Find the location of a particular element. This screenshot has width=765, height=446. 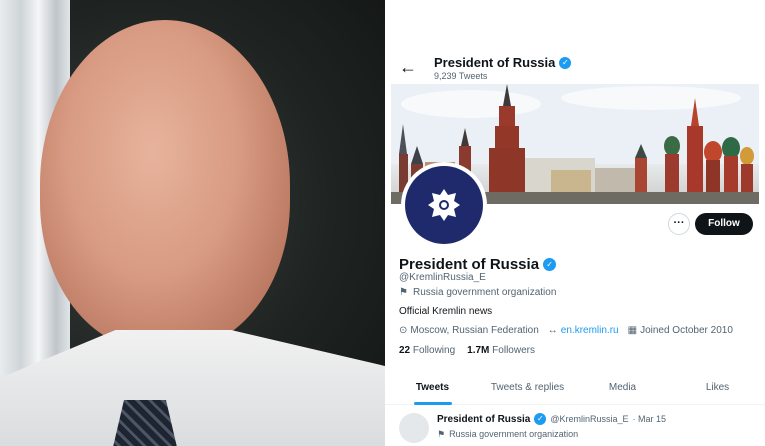

tab-likes: Likes is located at coordinates (717, 388).